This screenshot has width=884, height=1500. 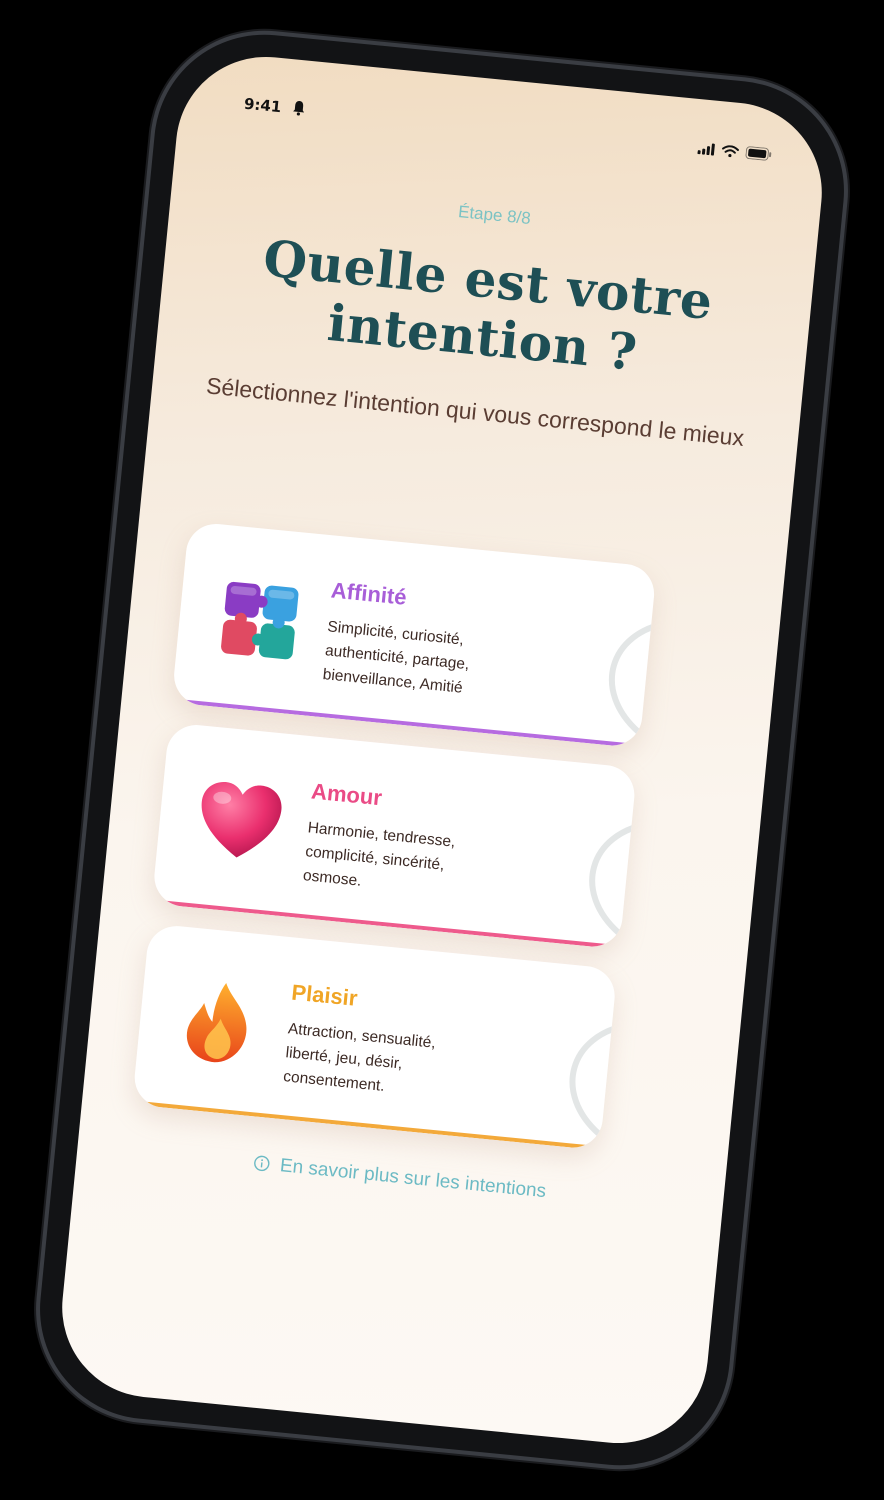 I want to click on page-title: Quelle est votre intention ?, so click(x=488, y=305).